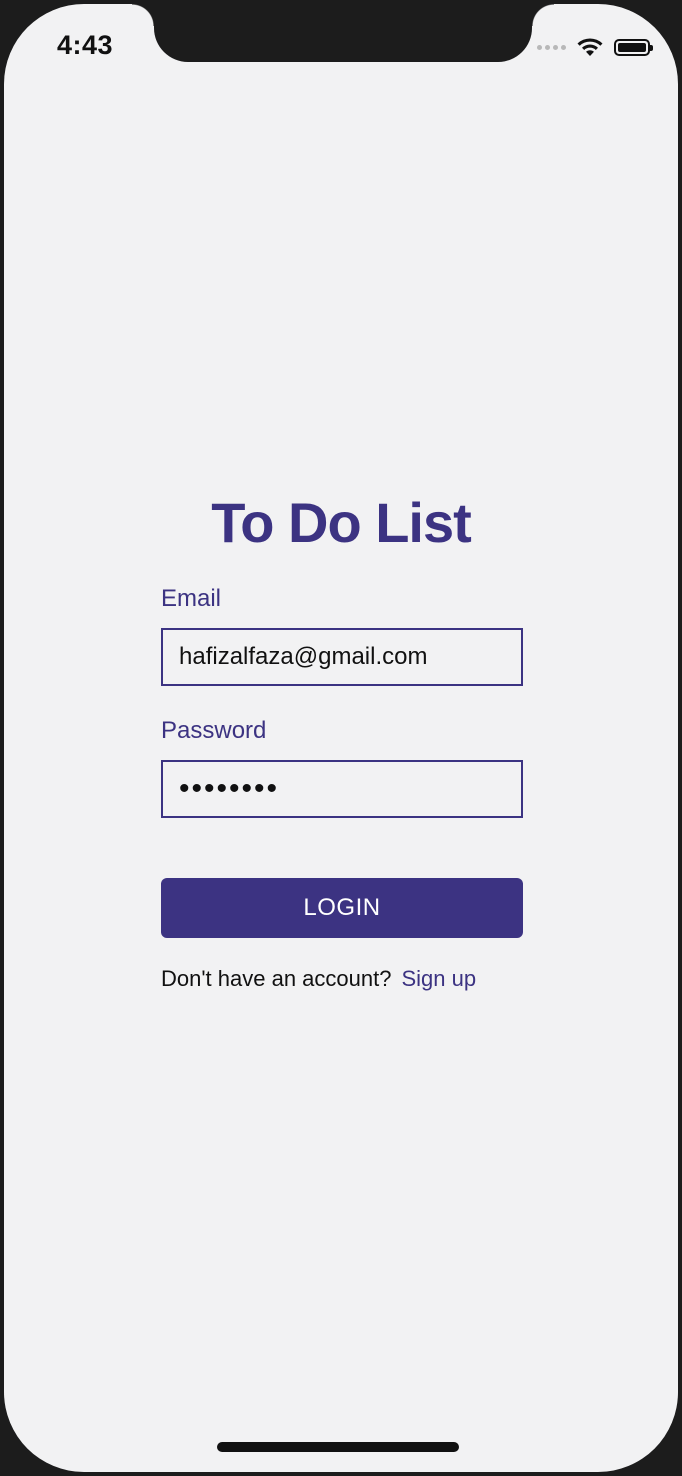 Image resolution: width=682 pixels, height=1476 pixels. I want to click on device-notch, so click(343, 33).